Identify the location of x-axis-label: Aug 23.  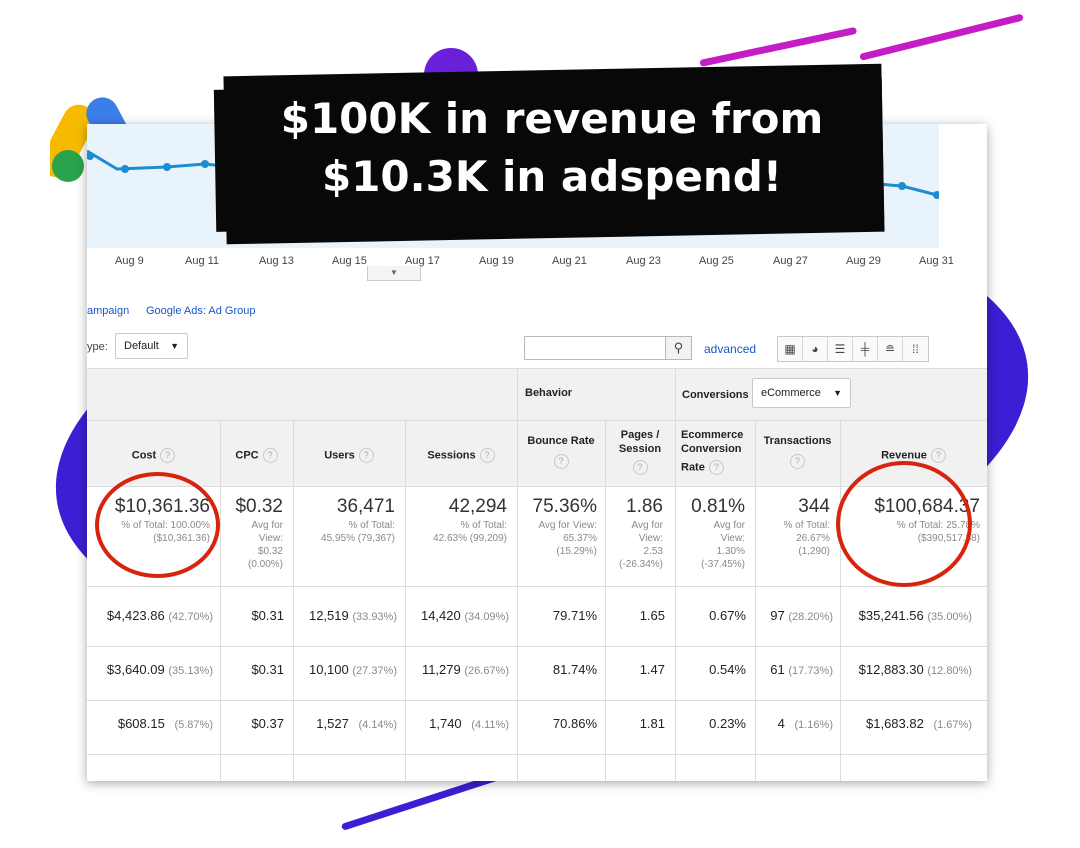
(643, 261).